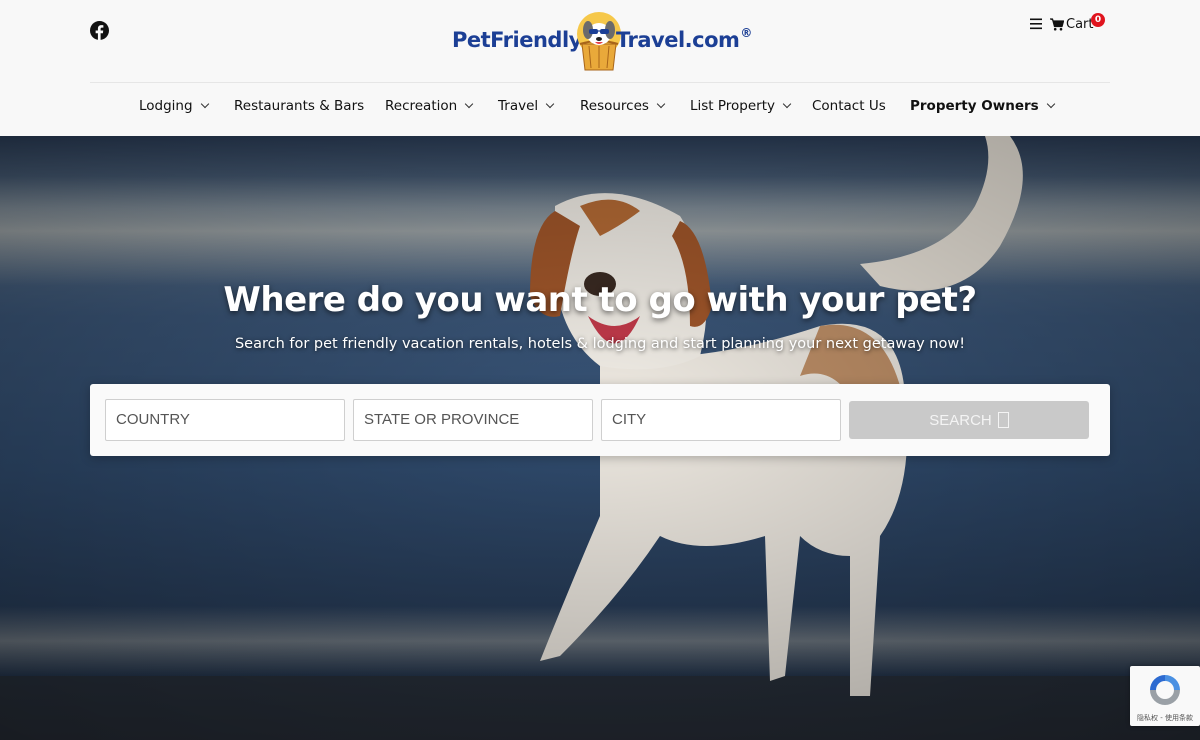 This screenshot has width=1200, height=740. I want to click on nav-item-contact-us: Contact Us, so click(849, 106).